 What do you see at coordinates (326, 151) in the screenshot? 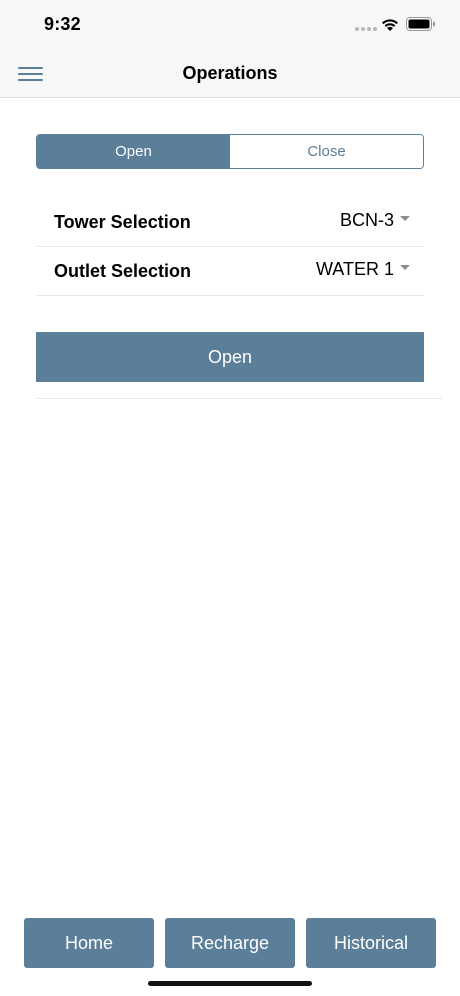
I see `segment-close: Close` at bounding box center [326, 151].